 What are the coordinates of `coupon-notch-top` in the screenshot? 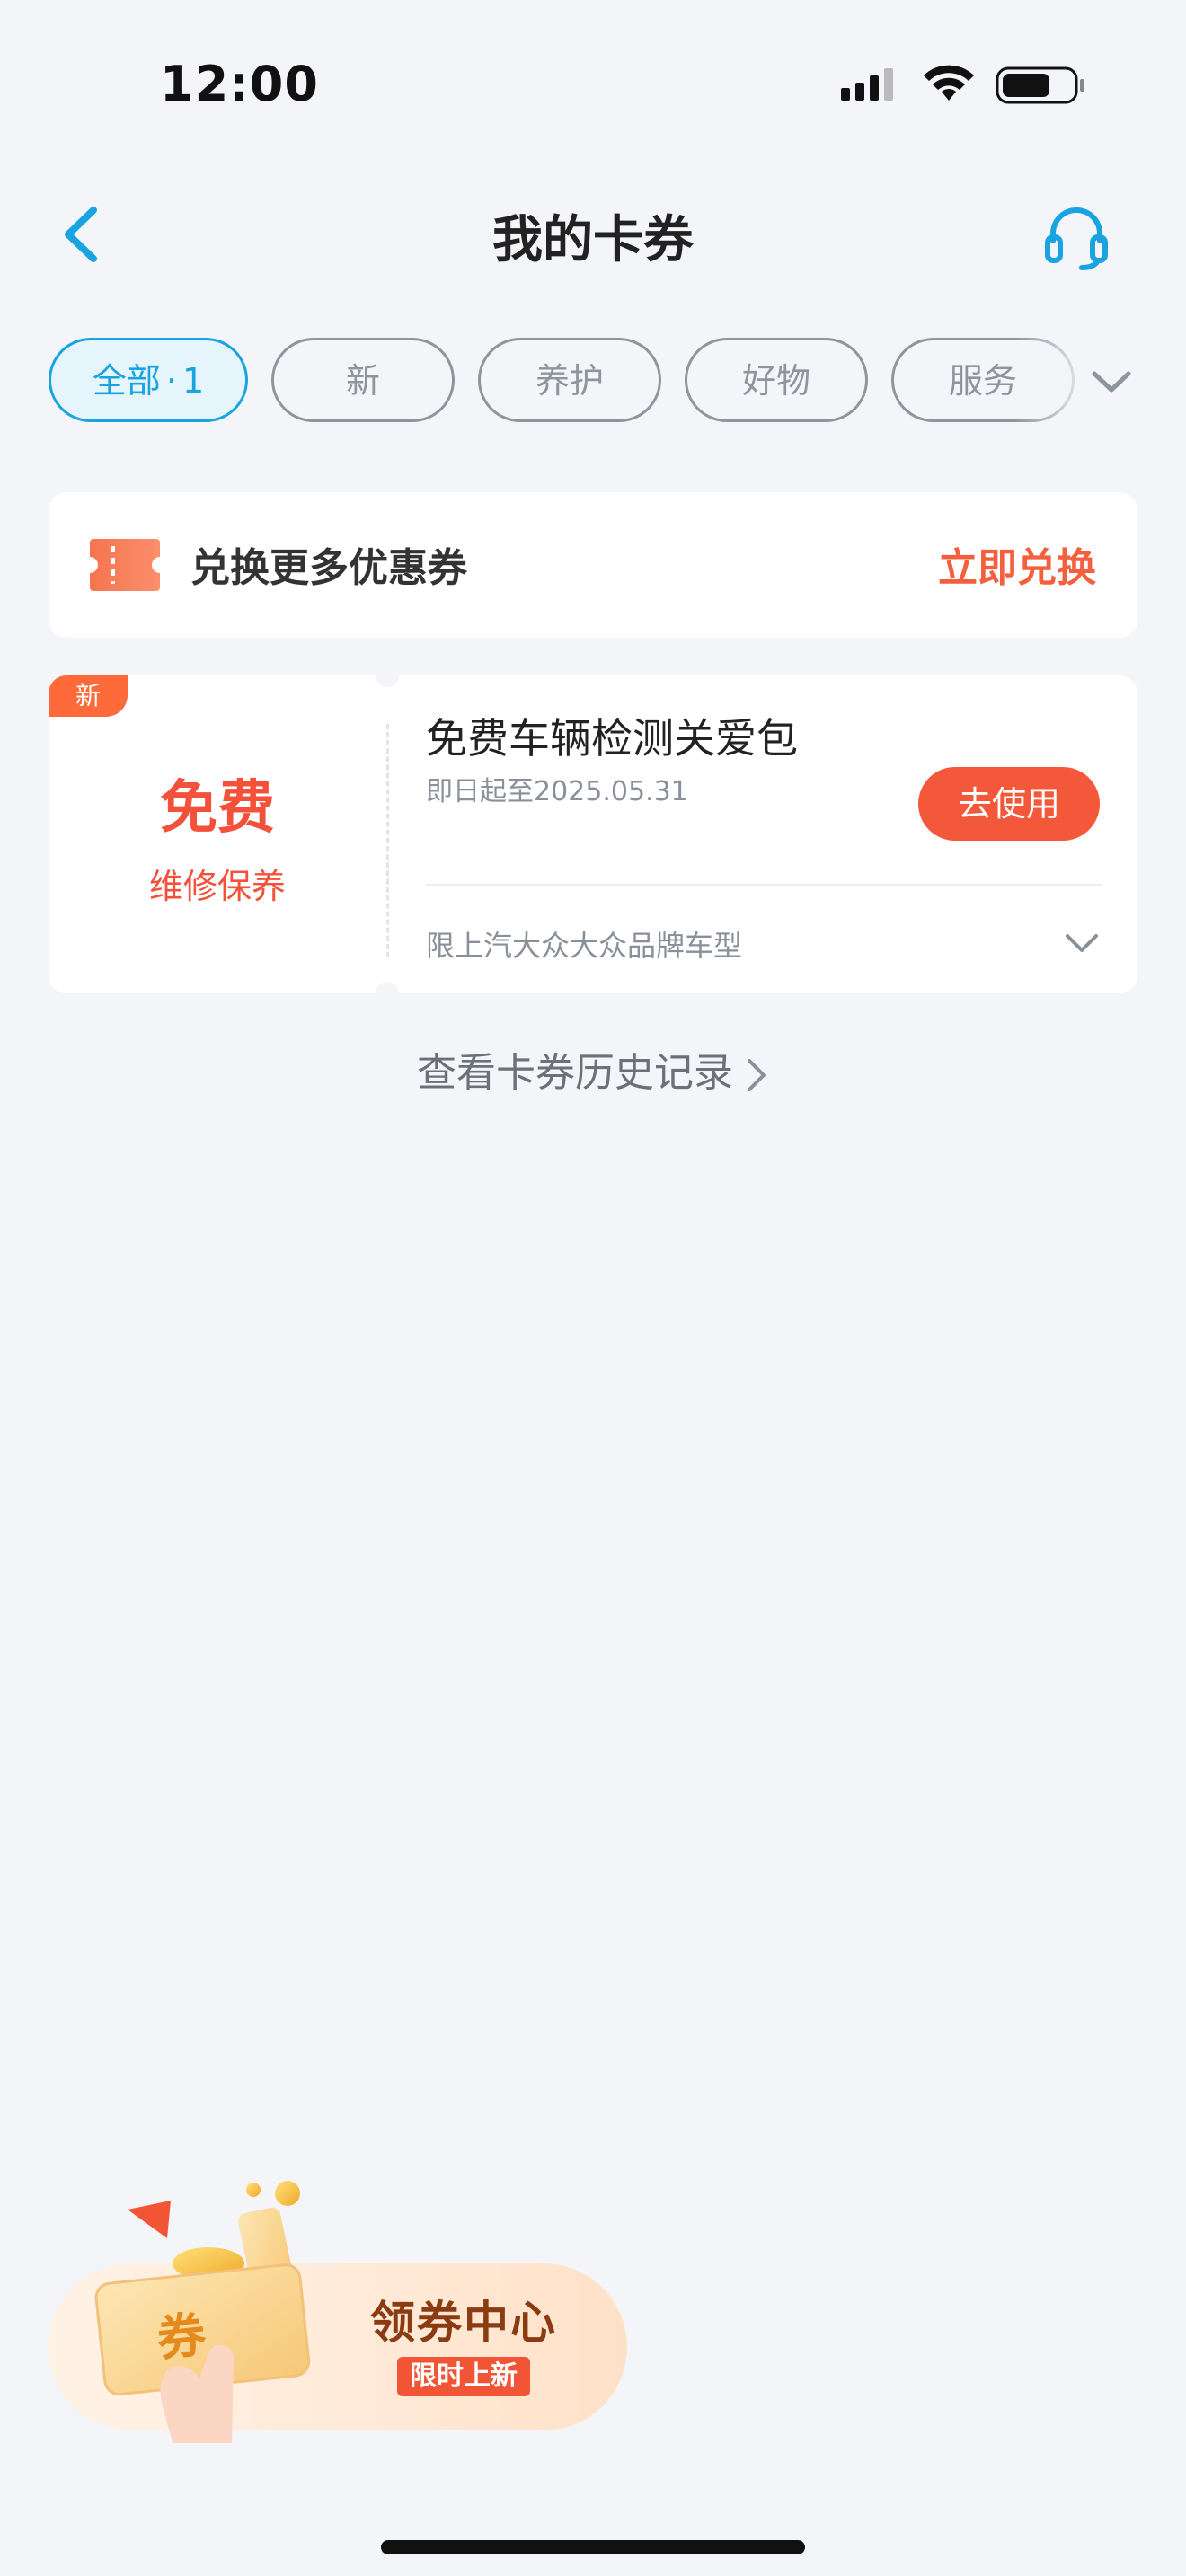 It's located at (387, 681).